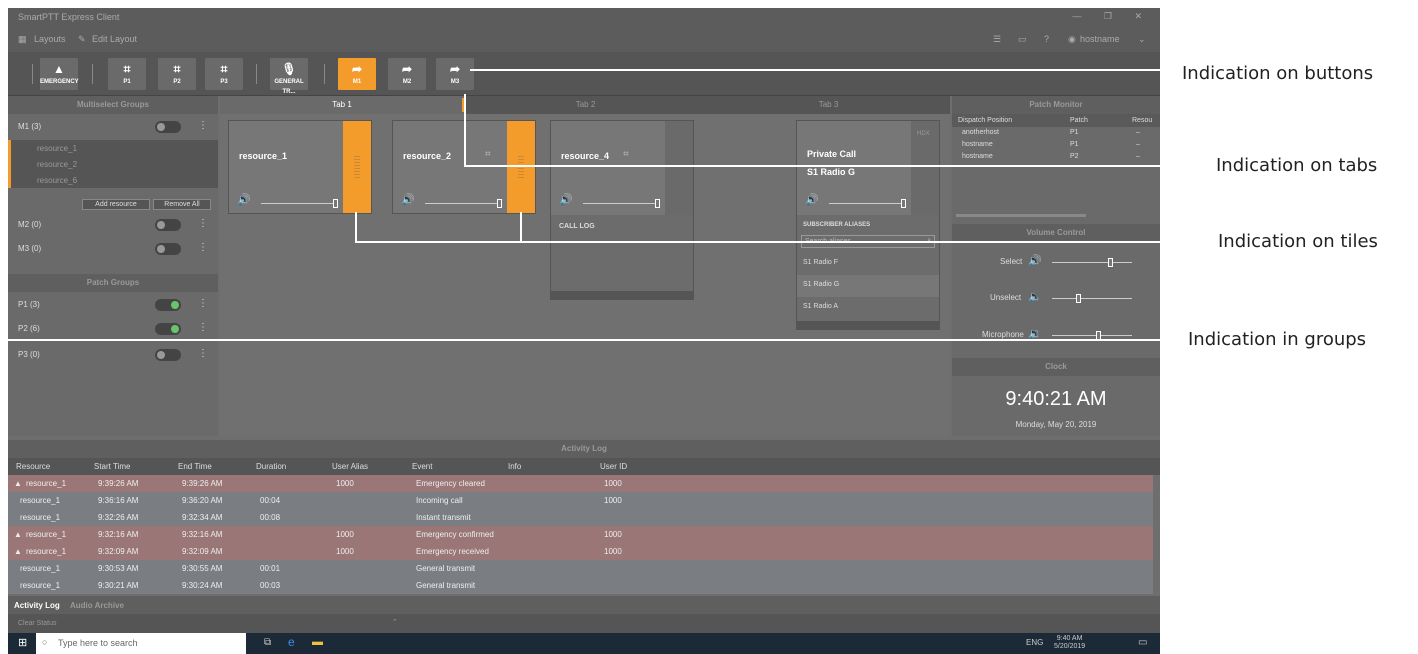  Describe the element at coordinates (585, 105) in the screenshot. I see `tab-2: Tab 2` at that location.